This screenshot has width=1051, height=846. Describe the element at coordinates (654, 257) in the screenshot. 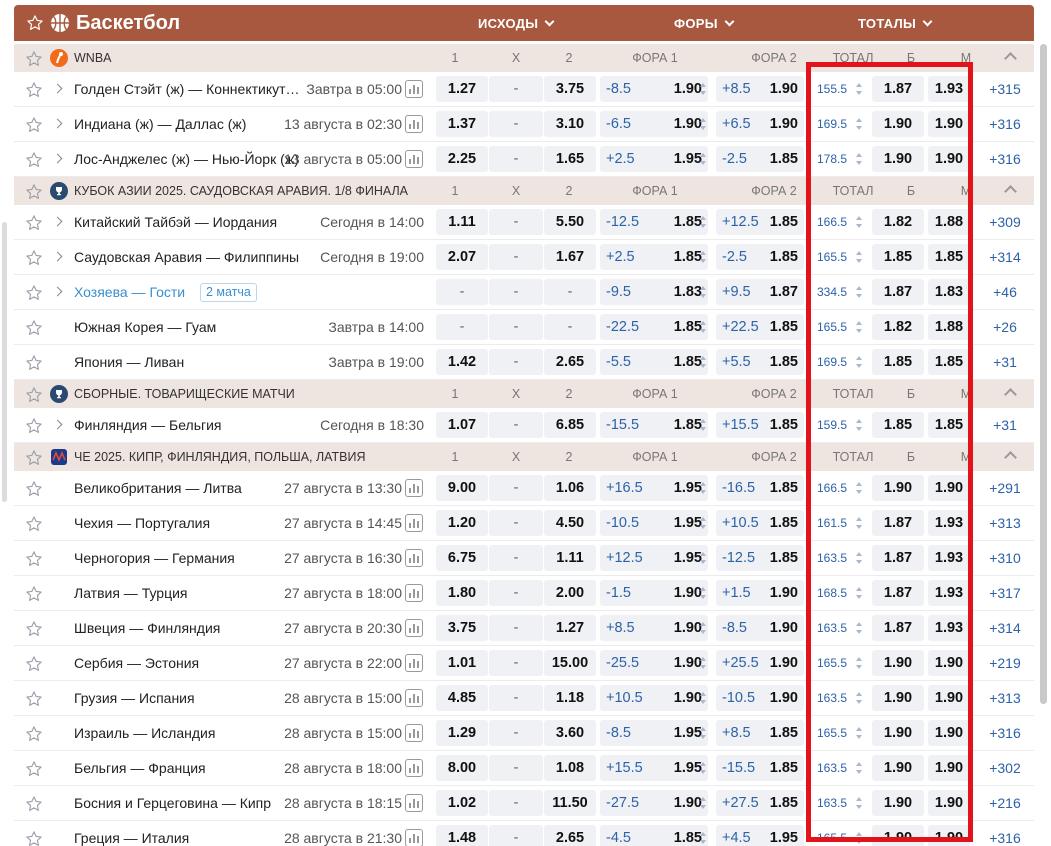

I see `handicap1-odds: +2.5 1.85` at that location.